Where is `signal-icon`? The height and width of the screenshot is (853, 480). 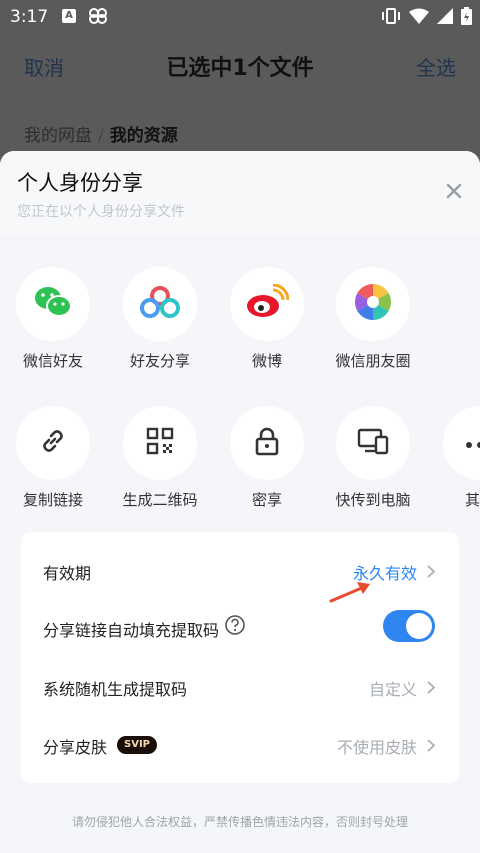
signal-icon is located at coordinates (445, 18).